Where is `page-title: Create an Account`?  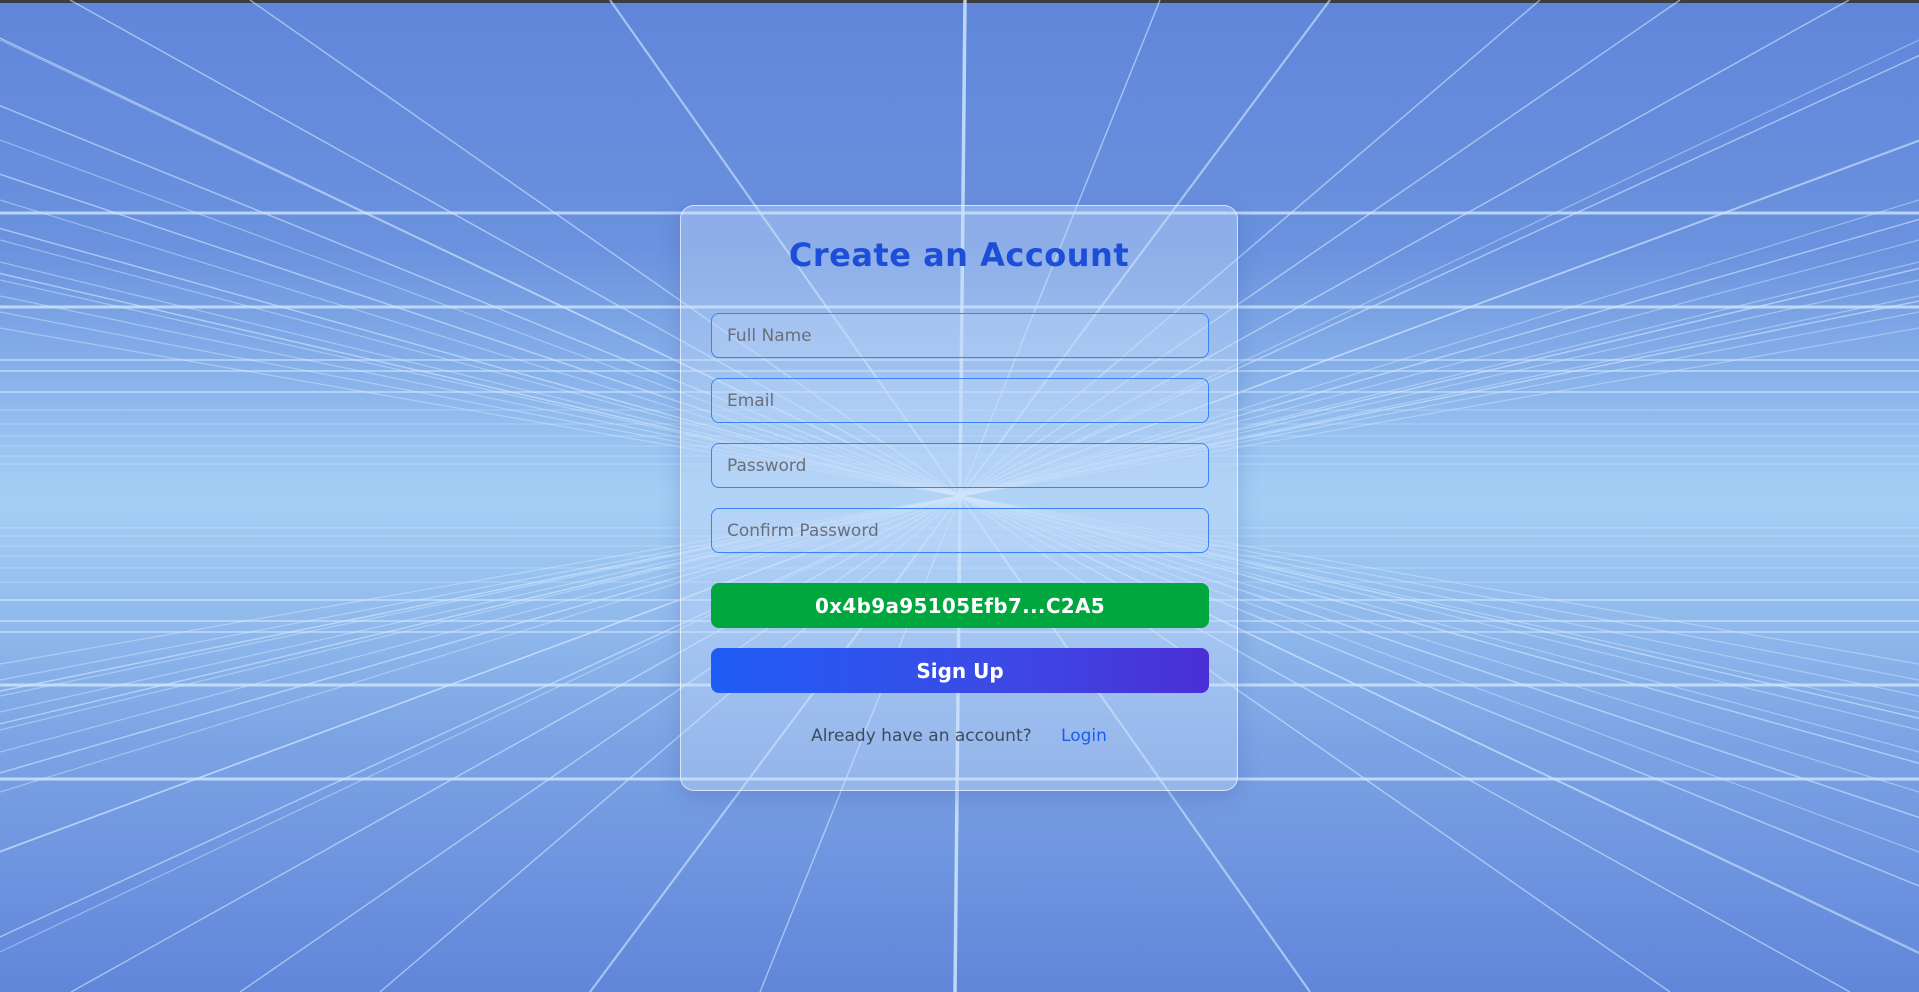
page-title: Create an Account is located at coordinates (959, 255).